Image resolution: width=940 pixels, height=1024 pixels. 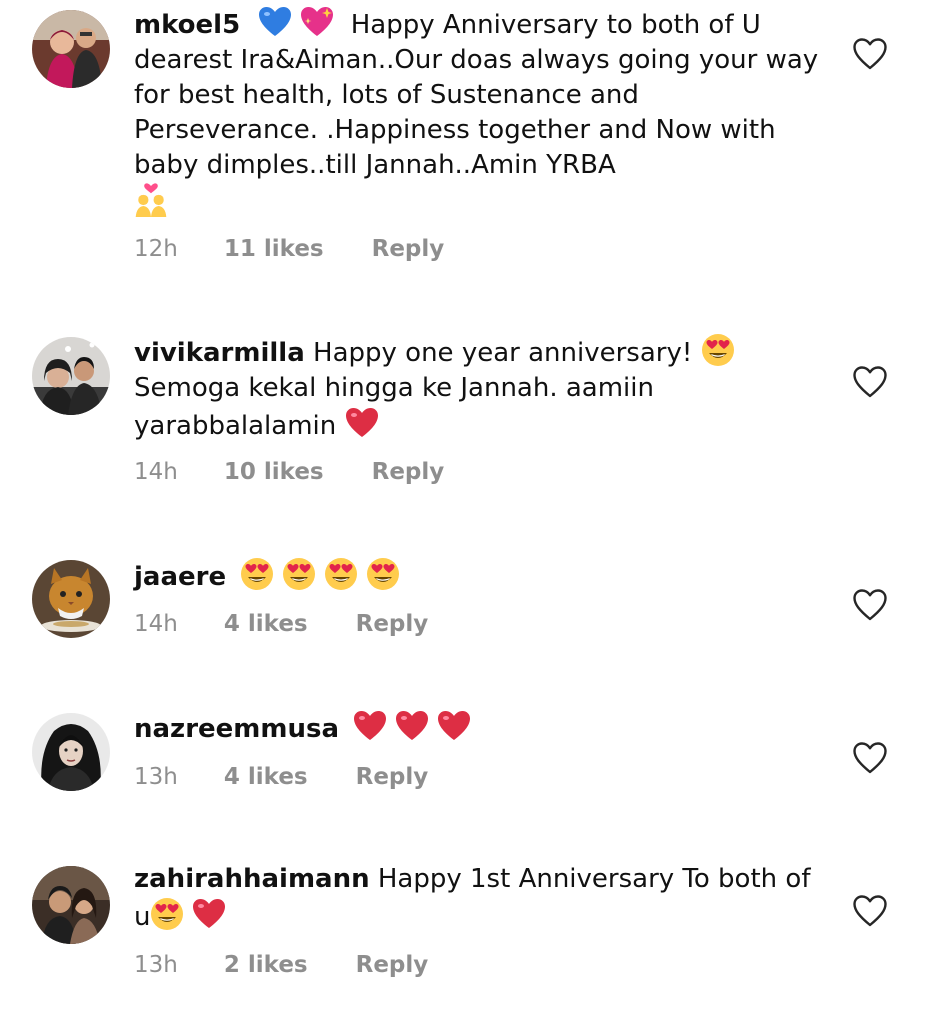 What do you see at coordinates (156, 249) in the screenshot?
I see `timestamp: 12h` at bounding box center [156, 249].